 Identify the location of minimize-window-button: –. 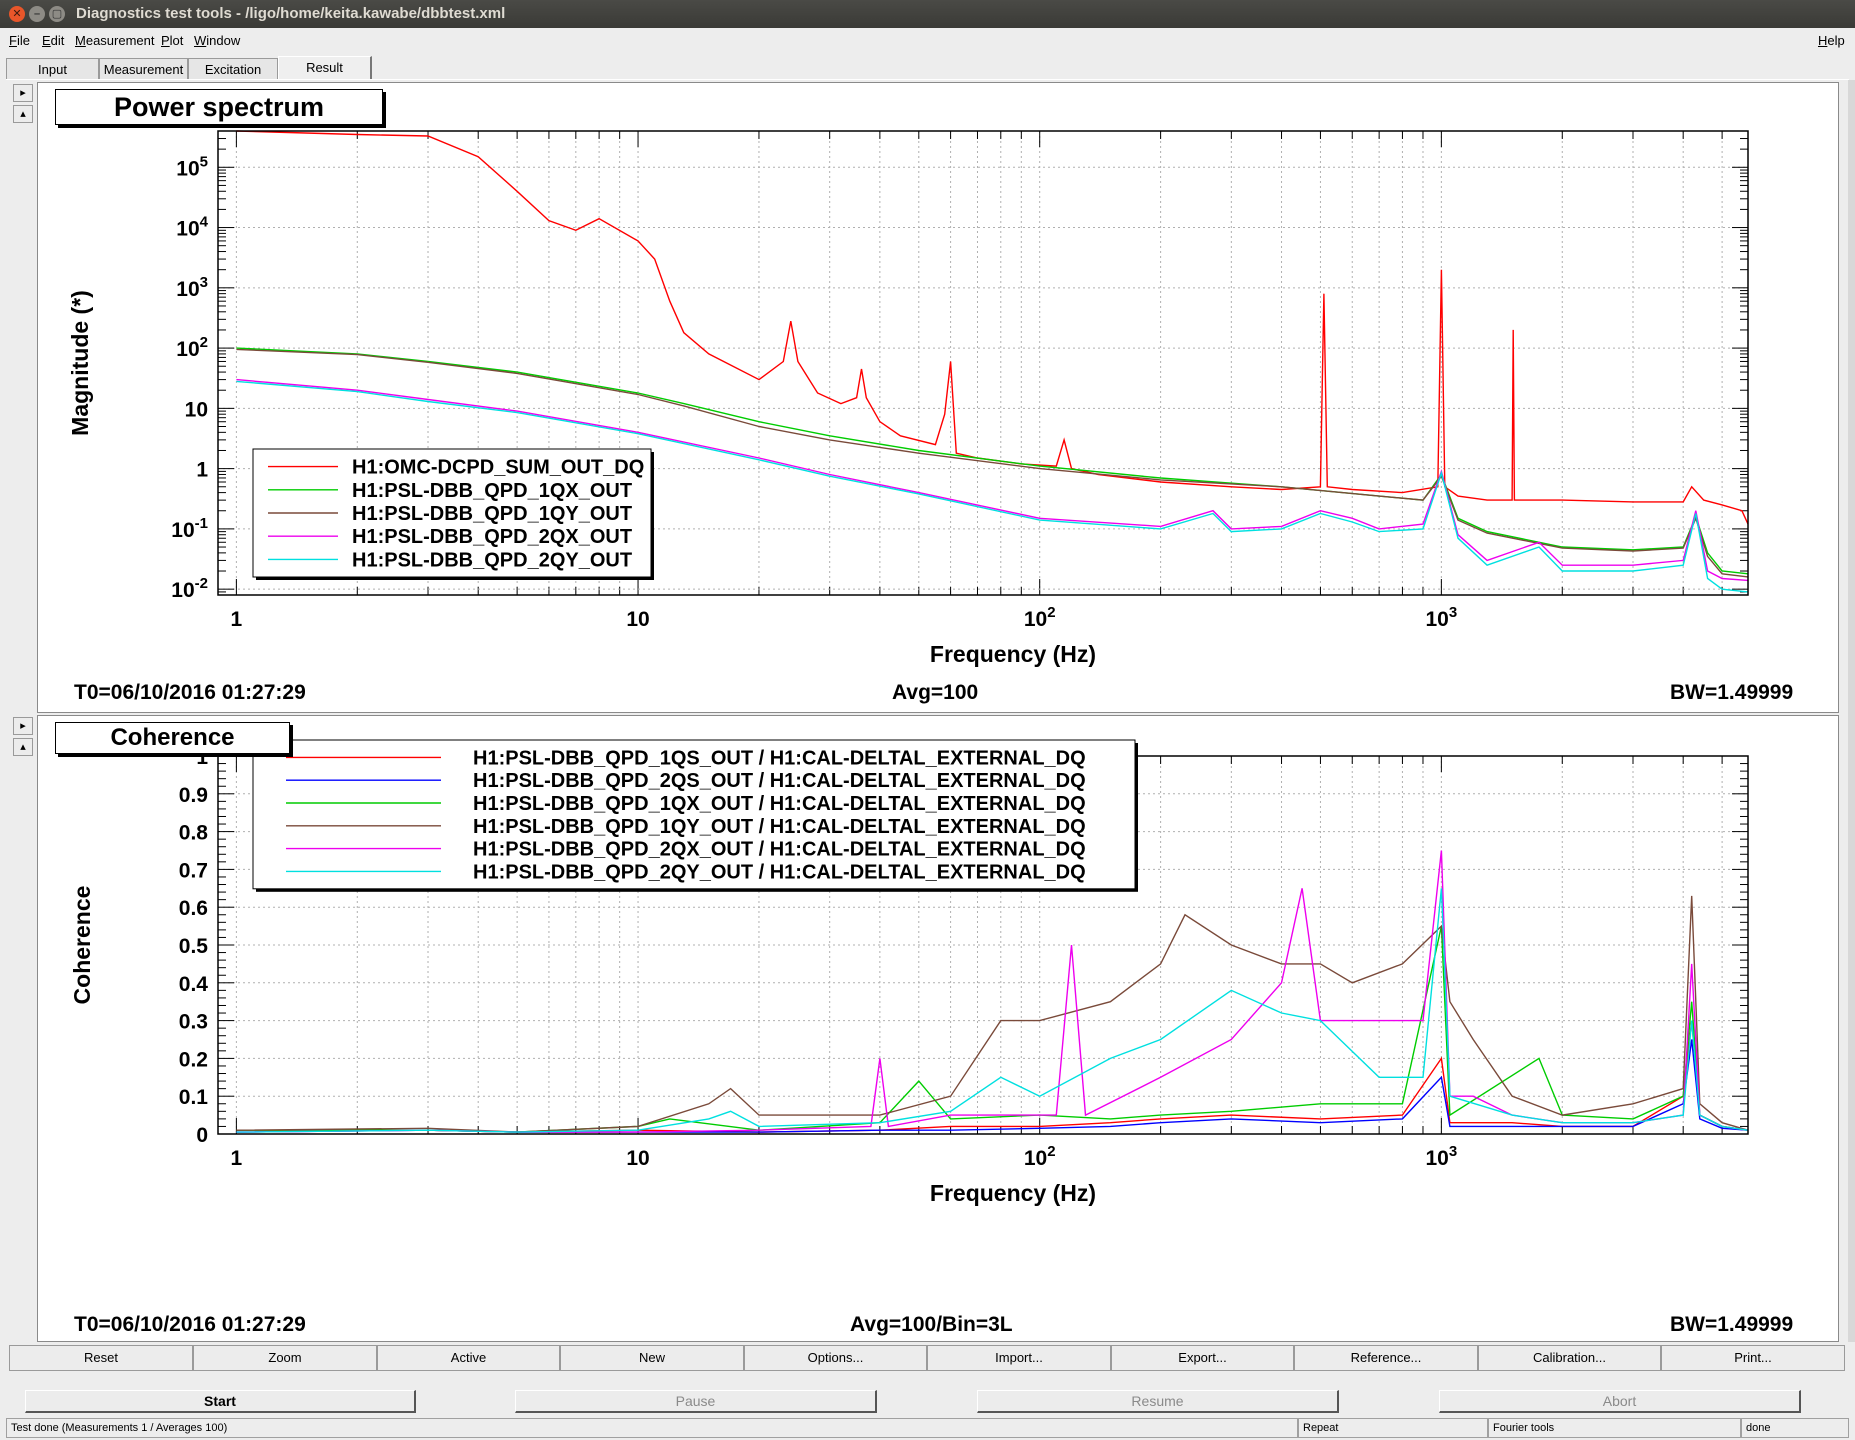
(37, 14).